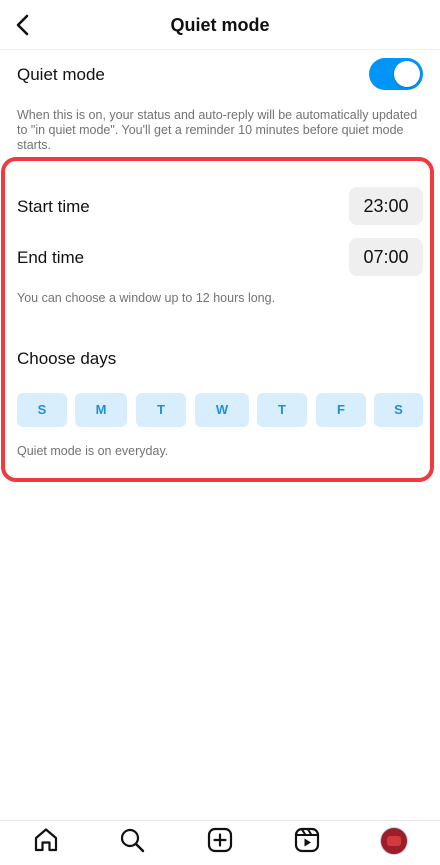 The image size is (440, 865). I want to click on avatar-image, so click(394, 841).